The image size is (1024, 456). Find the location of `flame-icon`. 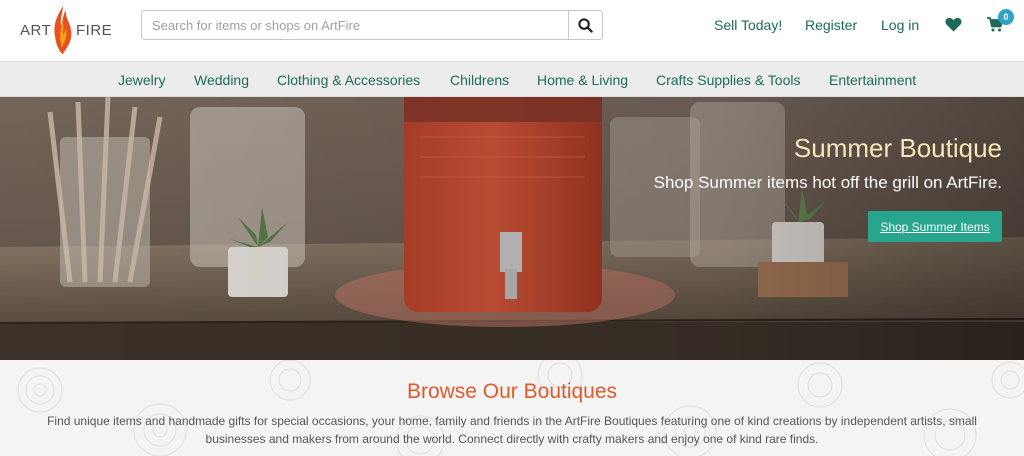

flame-icon is located at coordinates (63, 30).